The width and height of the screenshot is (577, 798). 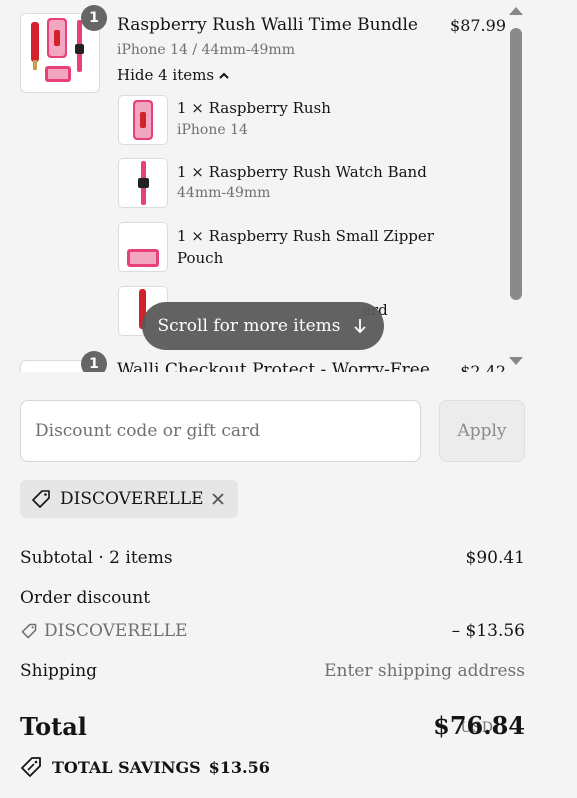 What do you see at coordinates (31, 767) in the screenshot?
I see `savings-tag-icon` at bounding box center [31, 767].